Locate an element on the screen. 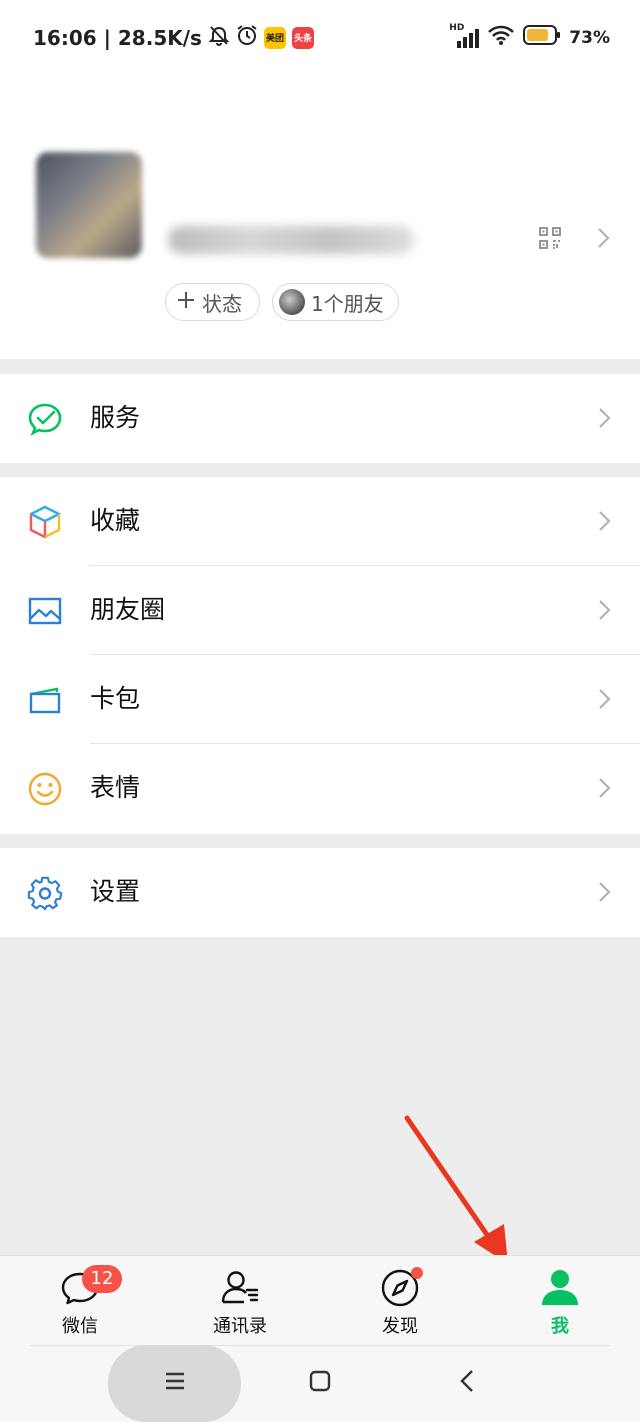 The image size is (640, 1422). bottom-tab-bar: 12 微信 通讯录 发现 我 is located at coordinates (320, 1300).